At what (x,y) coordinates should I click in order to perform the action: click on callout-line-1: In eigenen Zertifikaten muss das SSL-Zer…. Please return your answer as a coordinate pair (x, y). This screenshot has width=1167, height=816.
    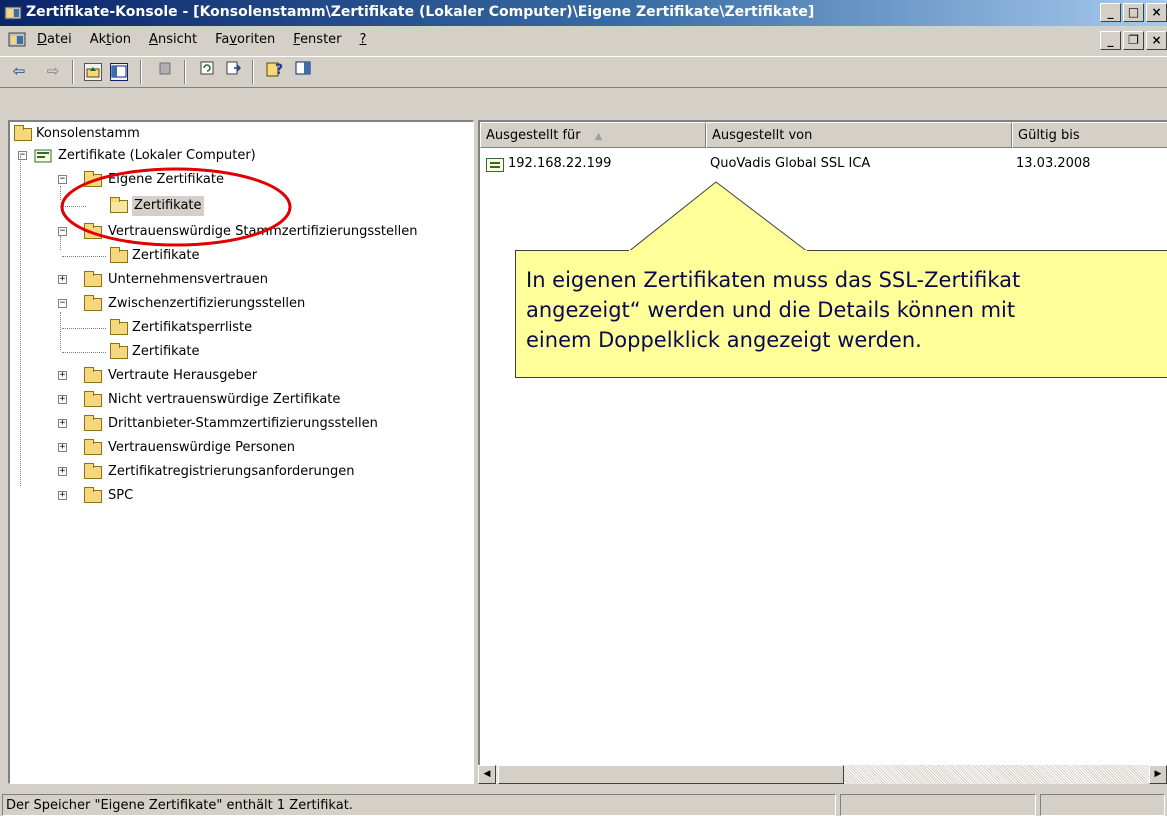
    Looking at the image, I should click on (773, 280).